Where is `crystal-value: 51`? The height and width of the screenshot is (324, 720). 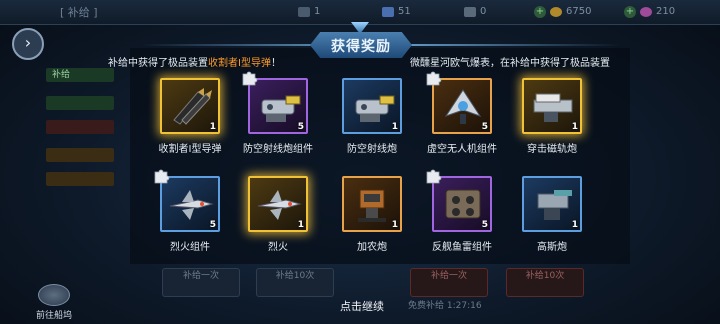
crystal-value: 51 is located at coordinates (404, 11).